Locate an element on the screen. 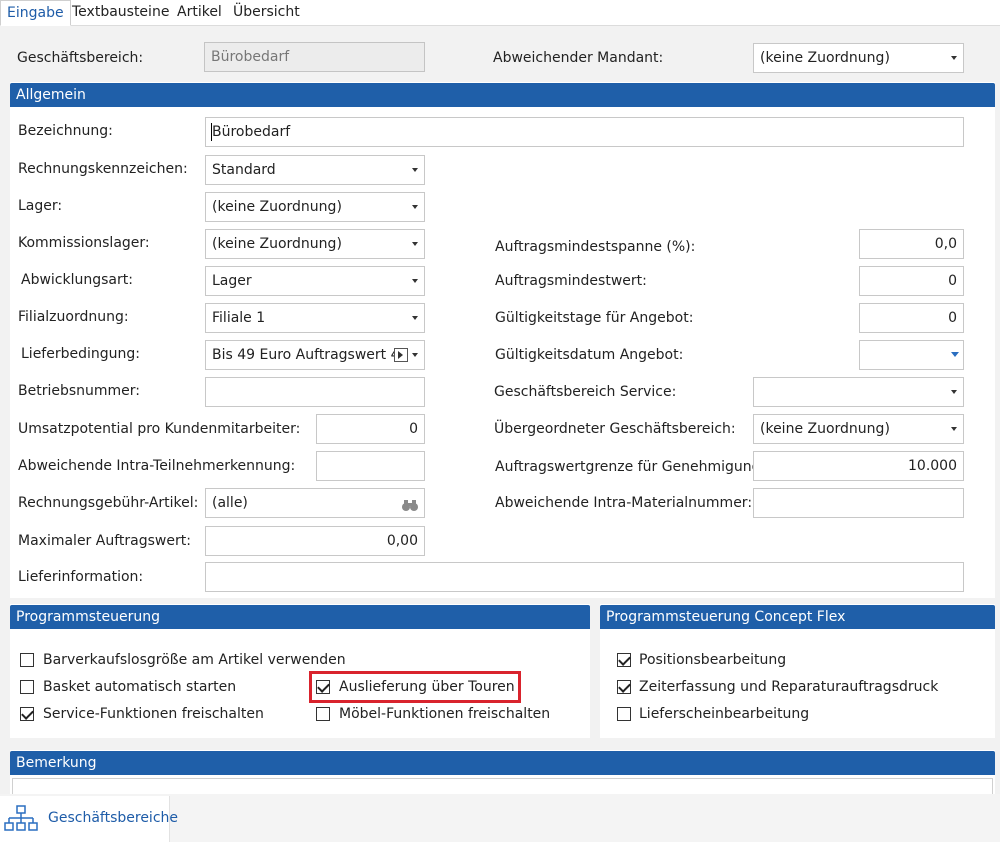 This screenshot has width=1000, height=842. nav-geschaeftsbereiche-label: Geschäftsbereiche is located at coordinates (113, 818).